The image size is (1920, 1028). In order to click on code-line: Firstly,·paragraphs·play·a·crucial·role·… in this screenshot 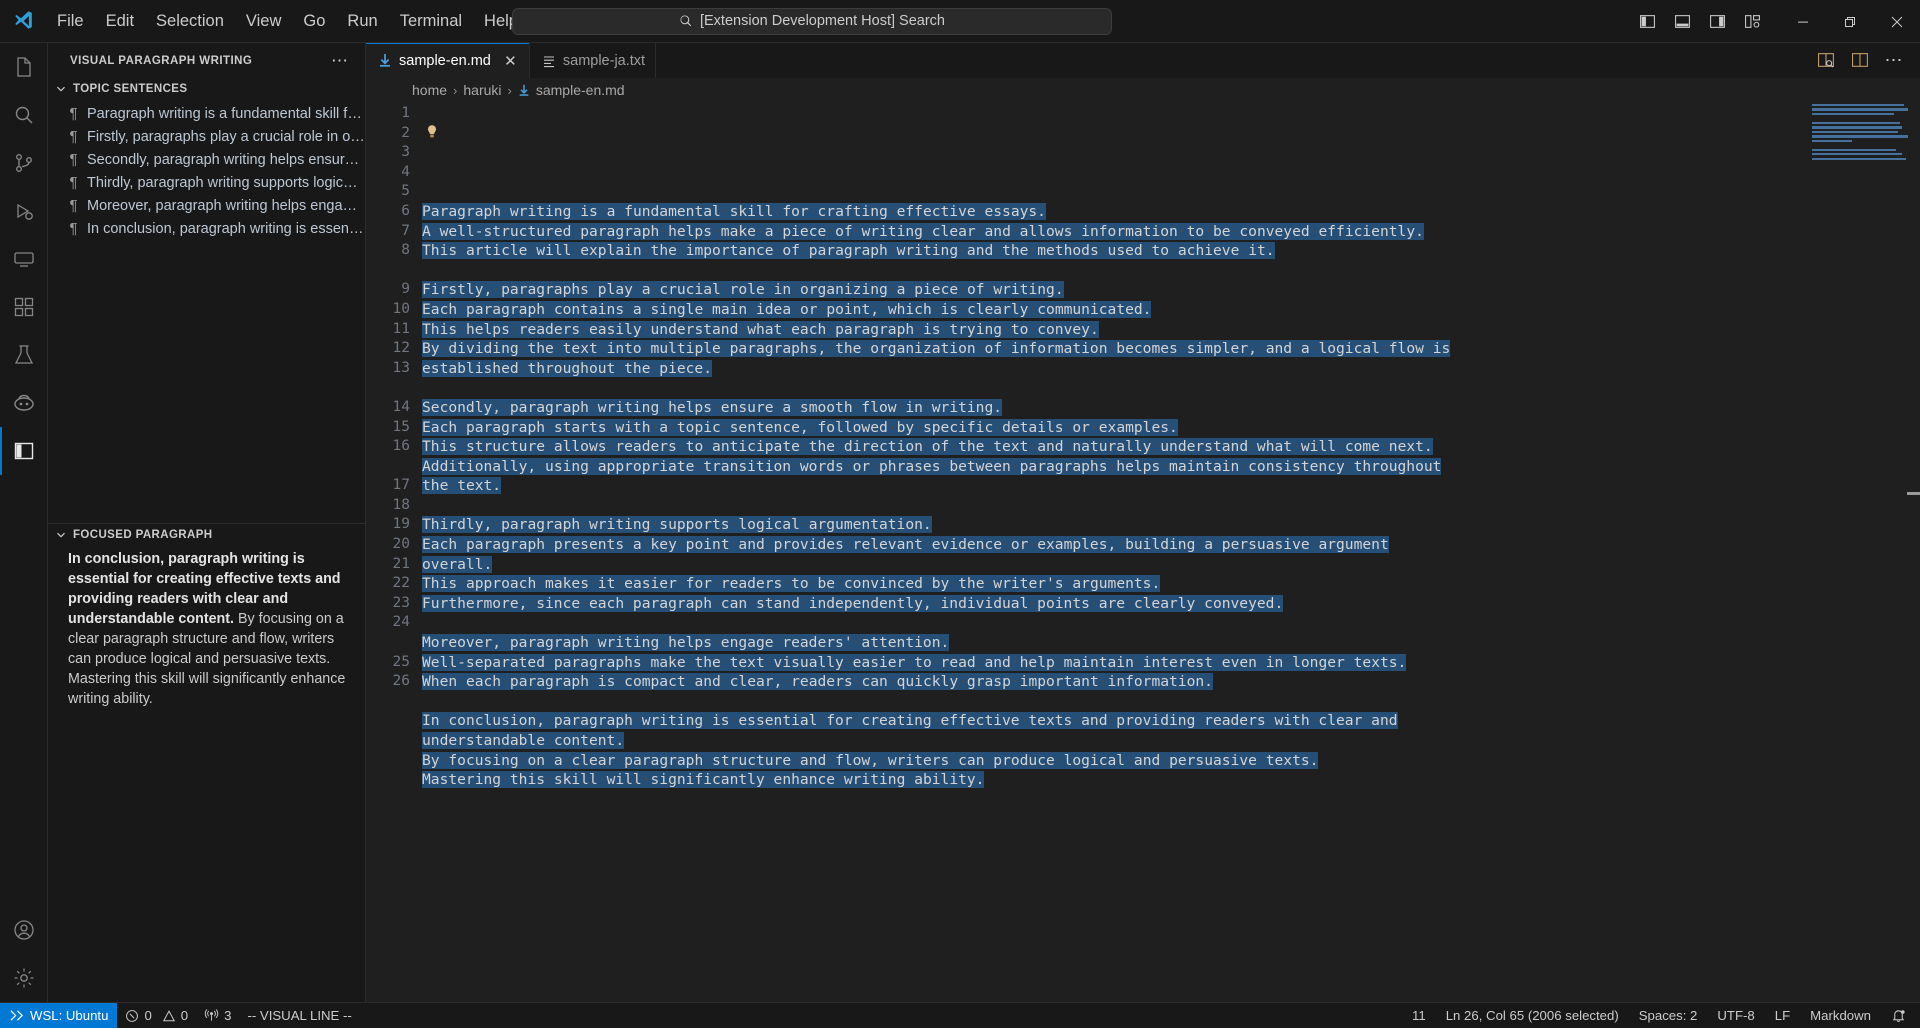, I will do `click(1171, 290)`.